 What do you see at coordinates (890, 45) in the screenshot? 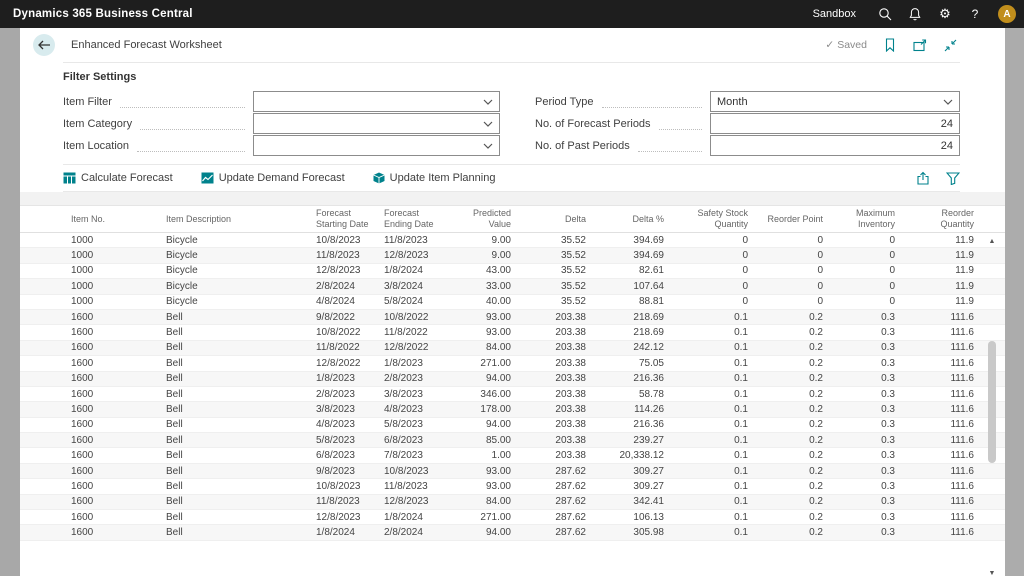
I see `bookmark-icon` at bounding box center [890, 45].